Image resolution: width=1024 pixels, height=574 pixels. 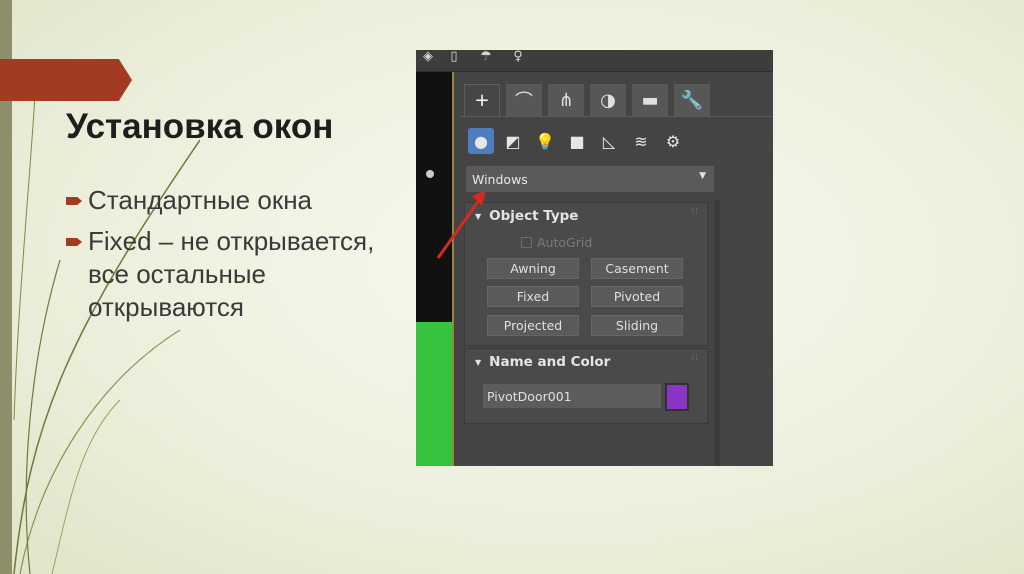 I want to click on tab-motion: ◑, so click(x=608, y=100).